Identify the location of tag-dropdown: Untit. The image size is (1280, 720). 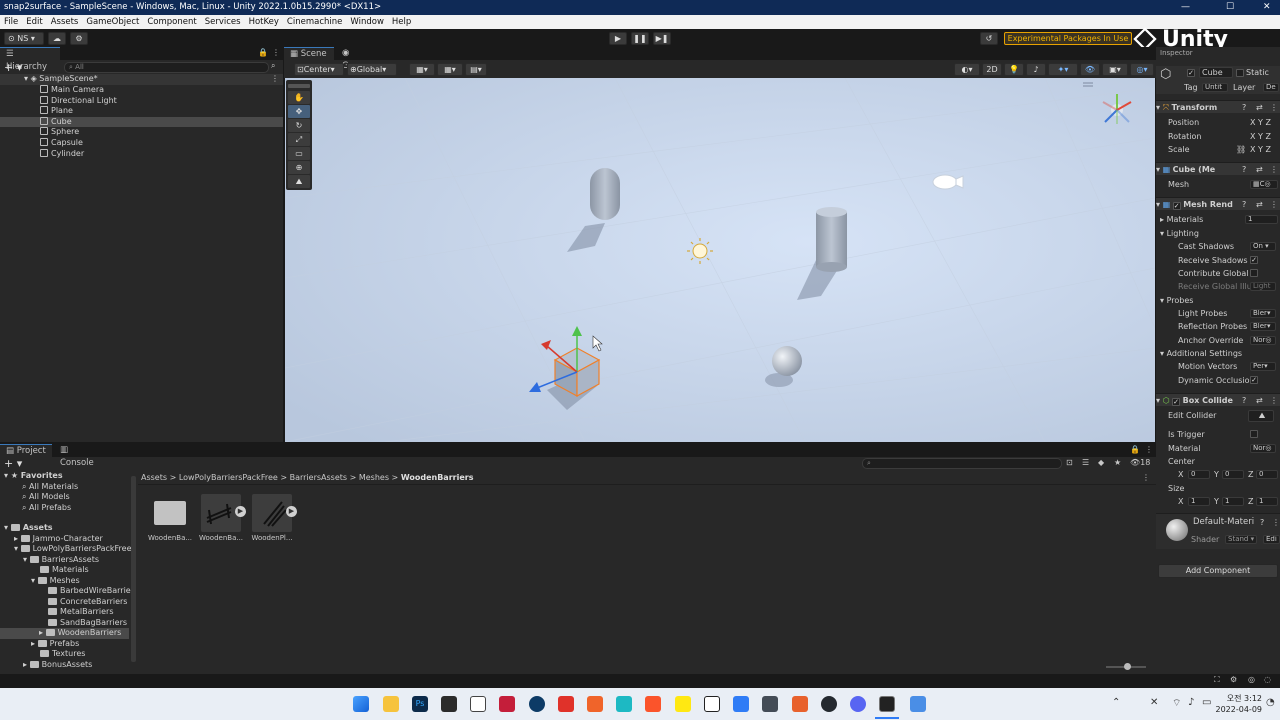
(1215, 87).